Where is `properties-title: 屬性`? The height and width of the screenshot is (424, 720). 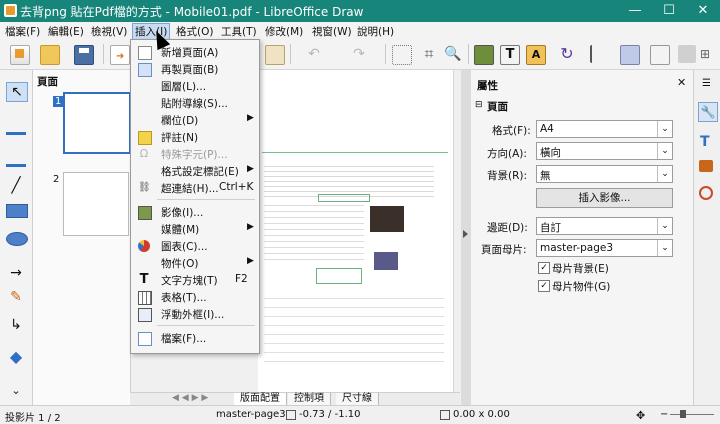 properties-title: 屬性 is located at coordinates (487, 86).